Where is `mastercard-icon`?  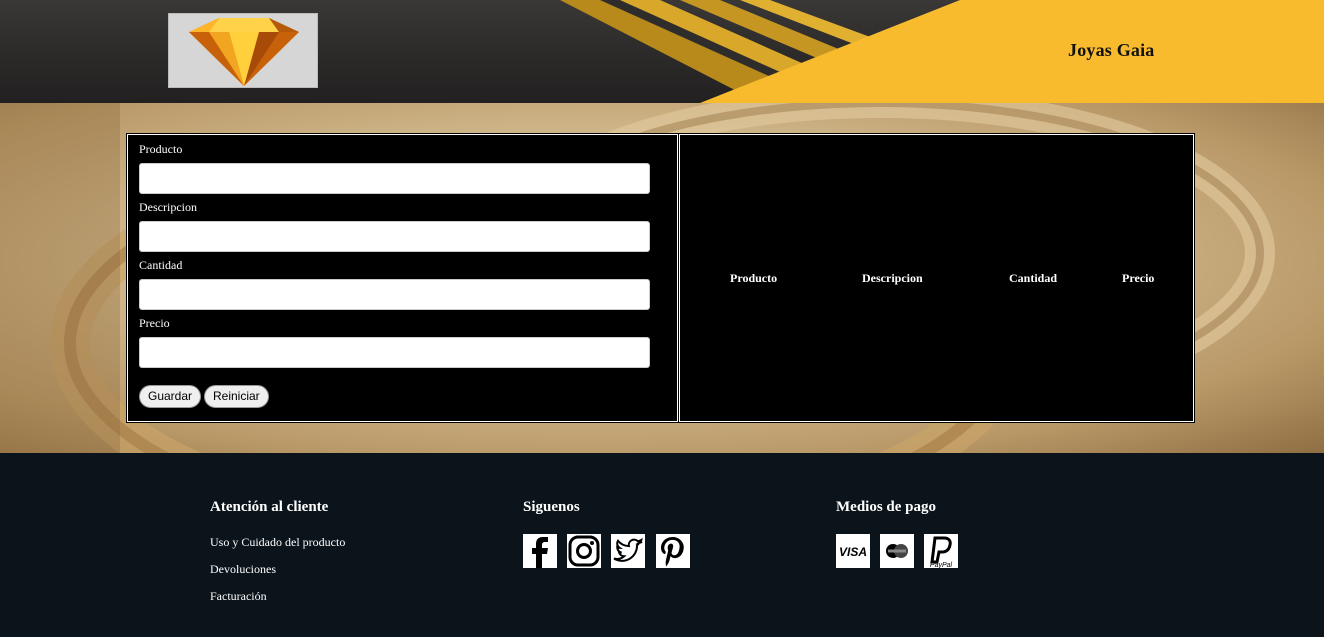 mastercard-icon is located at coordinates (897, 551).